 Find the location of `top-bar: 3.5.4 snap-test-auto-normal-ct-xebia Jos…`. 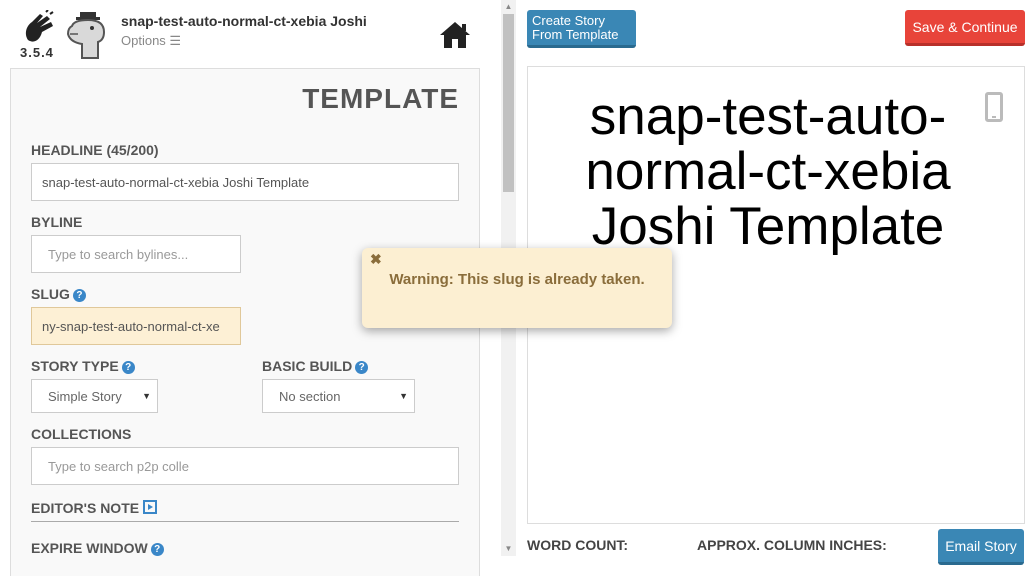

top-bar: 3.5.4 snap-test-auto-normal-ct-xebia Jos… is located at coordinates (250, 33).